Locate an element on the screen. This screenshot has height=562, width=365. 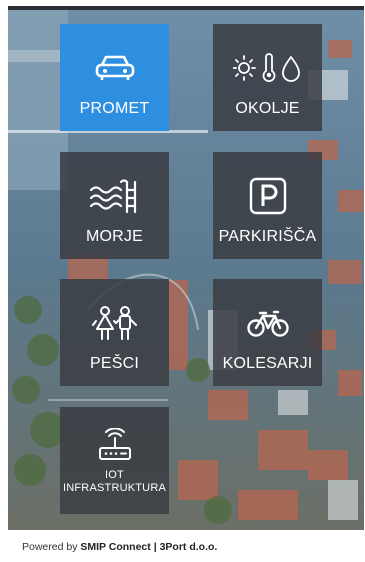
tile-label: PROMET is located at coordinates (114, 108).